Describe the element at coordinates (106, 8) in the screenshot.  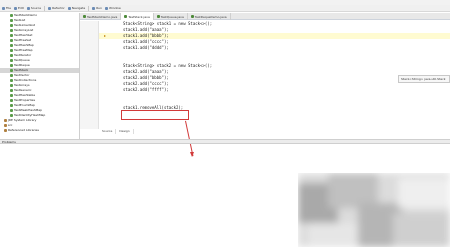
I see `window-icon` at that location.